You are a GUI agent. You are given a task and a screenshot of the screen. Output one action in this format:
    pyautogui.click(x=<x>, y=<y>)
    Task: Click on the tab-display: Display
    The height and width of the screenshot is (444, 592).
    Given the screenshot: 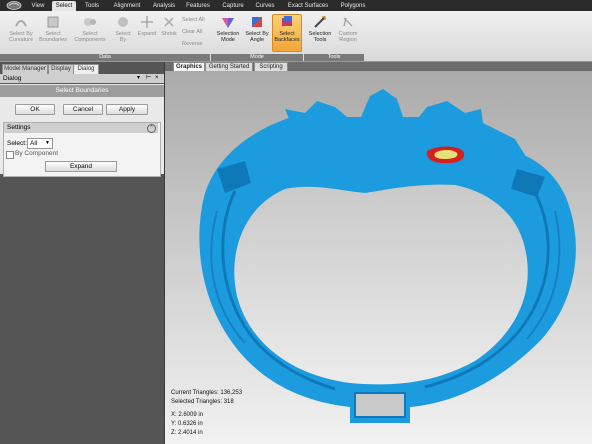 What is the action you would take?
    pyautogui.click(x=61, y=69)
    